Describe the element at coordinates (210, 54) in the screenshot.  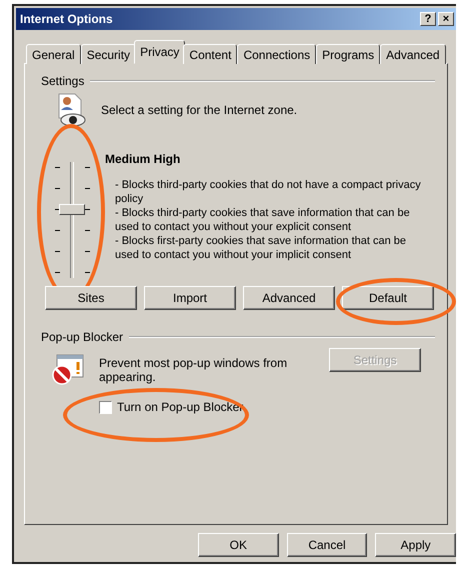
I see `tab: Content` at that location.